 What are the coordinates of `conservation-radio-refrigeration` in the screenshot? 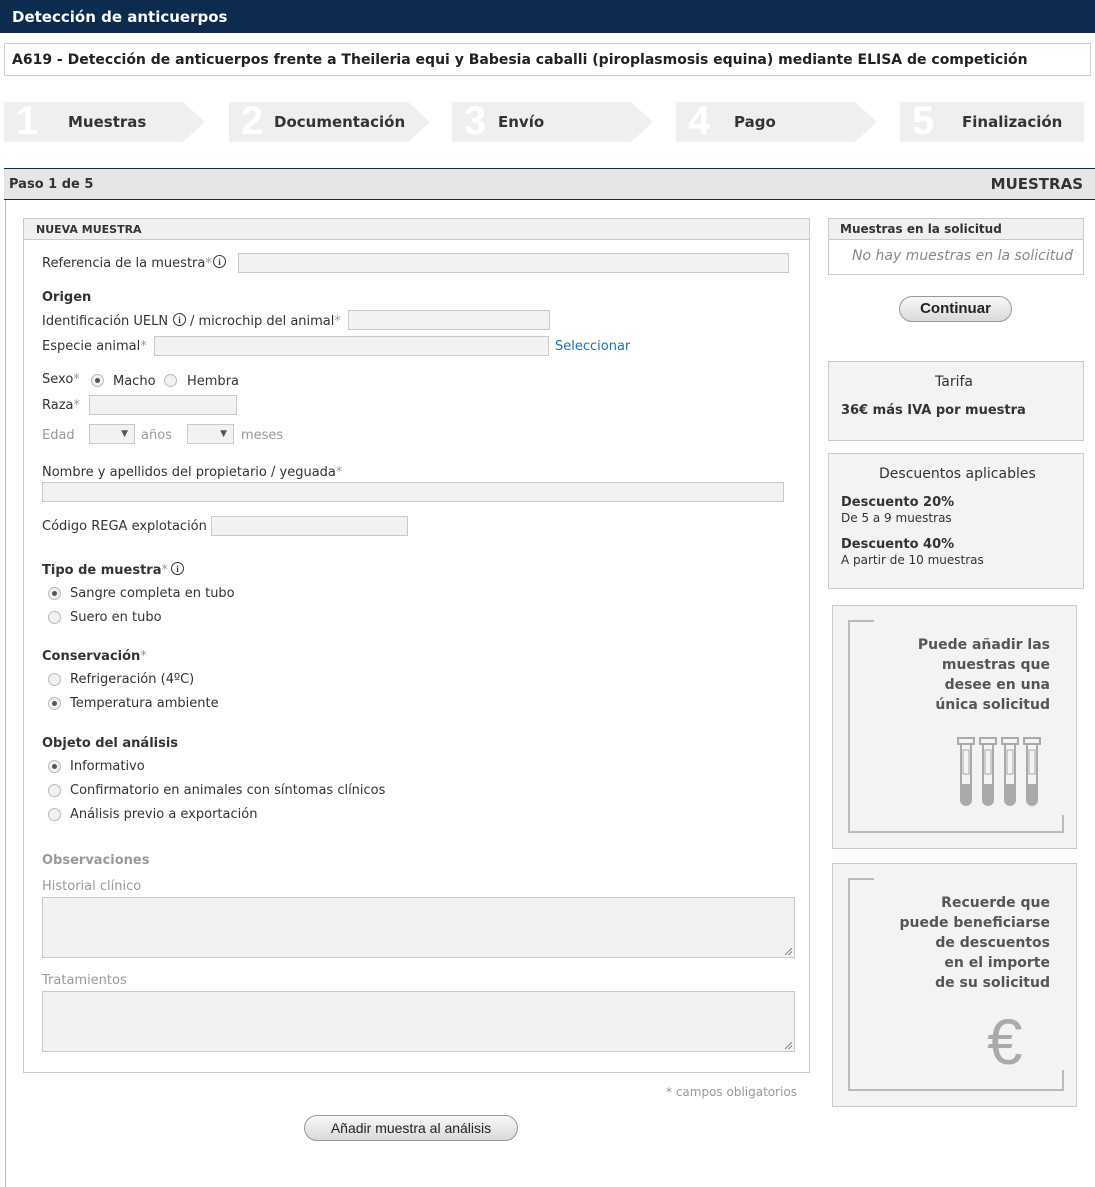 It's located at (54, 679).